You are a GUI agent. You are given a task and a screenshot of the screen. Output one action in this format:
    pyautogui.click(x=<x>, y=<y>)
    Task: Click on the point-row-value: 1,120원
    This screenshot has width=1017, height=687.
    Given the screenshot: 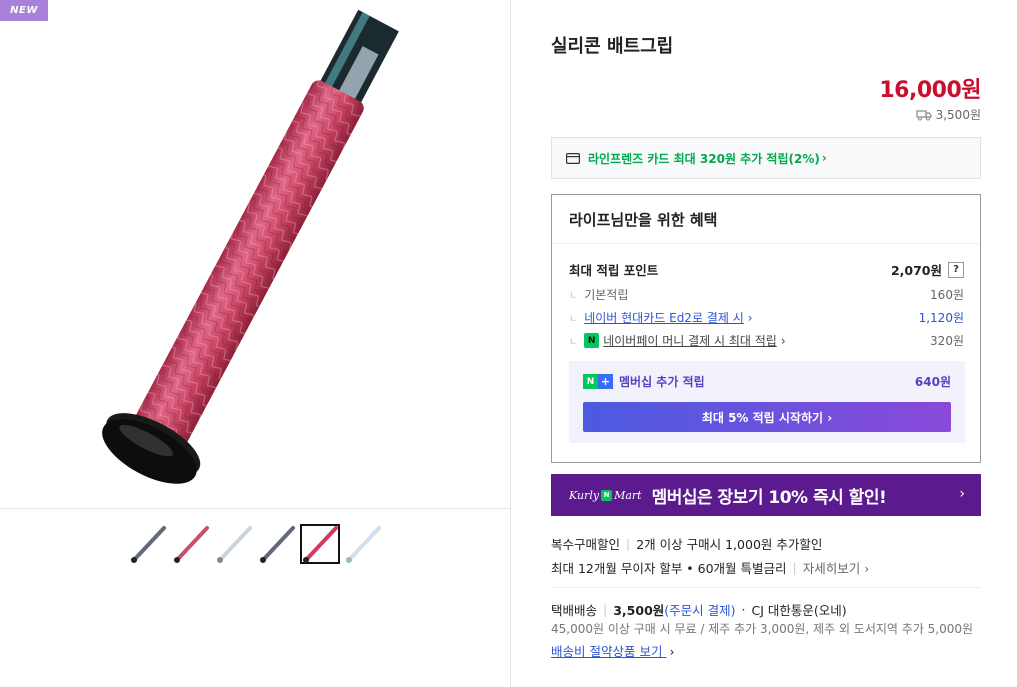 What is the action you would take?
    pyautogui.click(x=941, y=318)
    